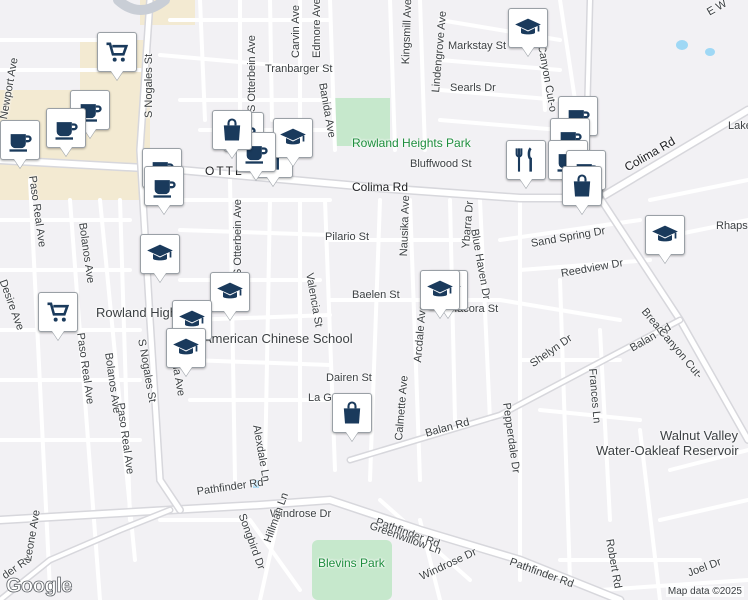 Image resolution: width=748 pixels, height=600 pixels. What do you see at coordinates (136, 312) in the screenshot?
I see `poi-label-rowland-high: Rowland High` at bounding box center [136, 312].